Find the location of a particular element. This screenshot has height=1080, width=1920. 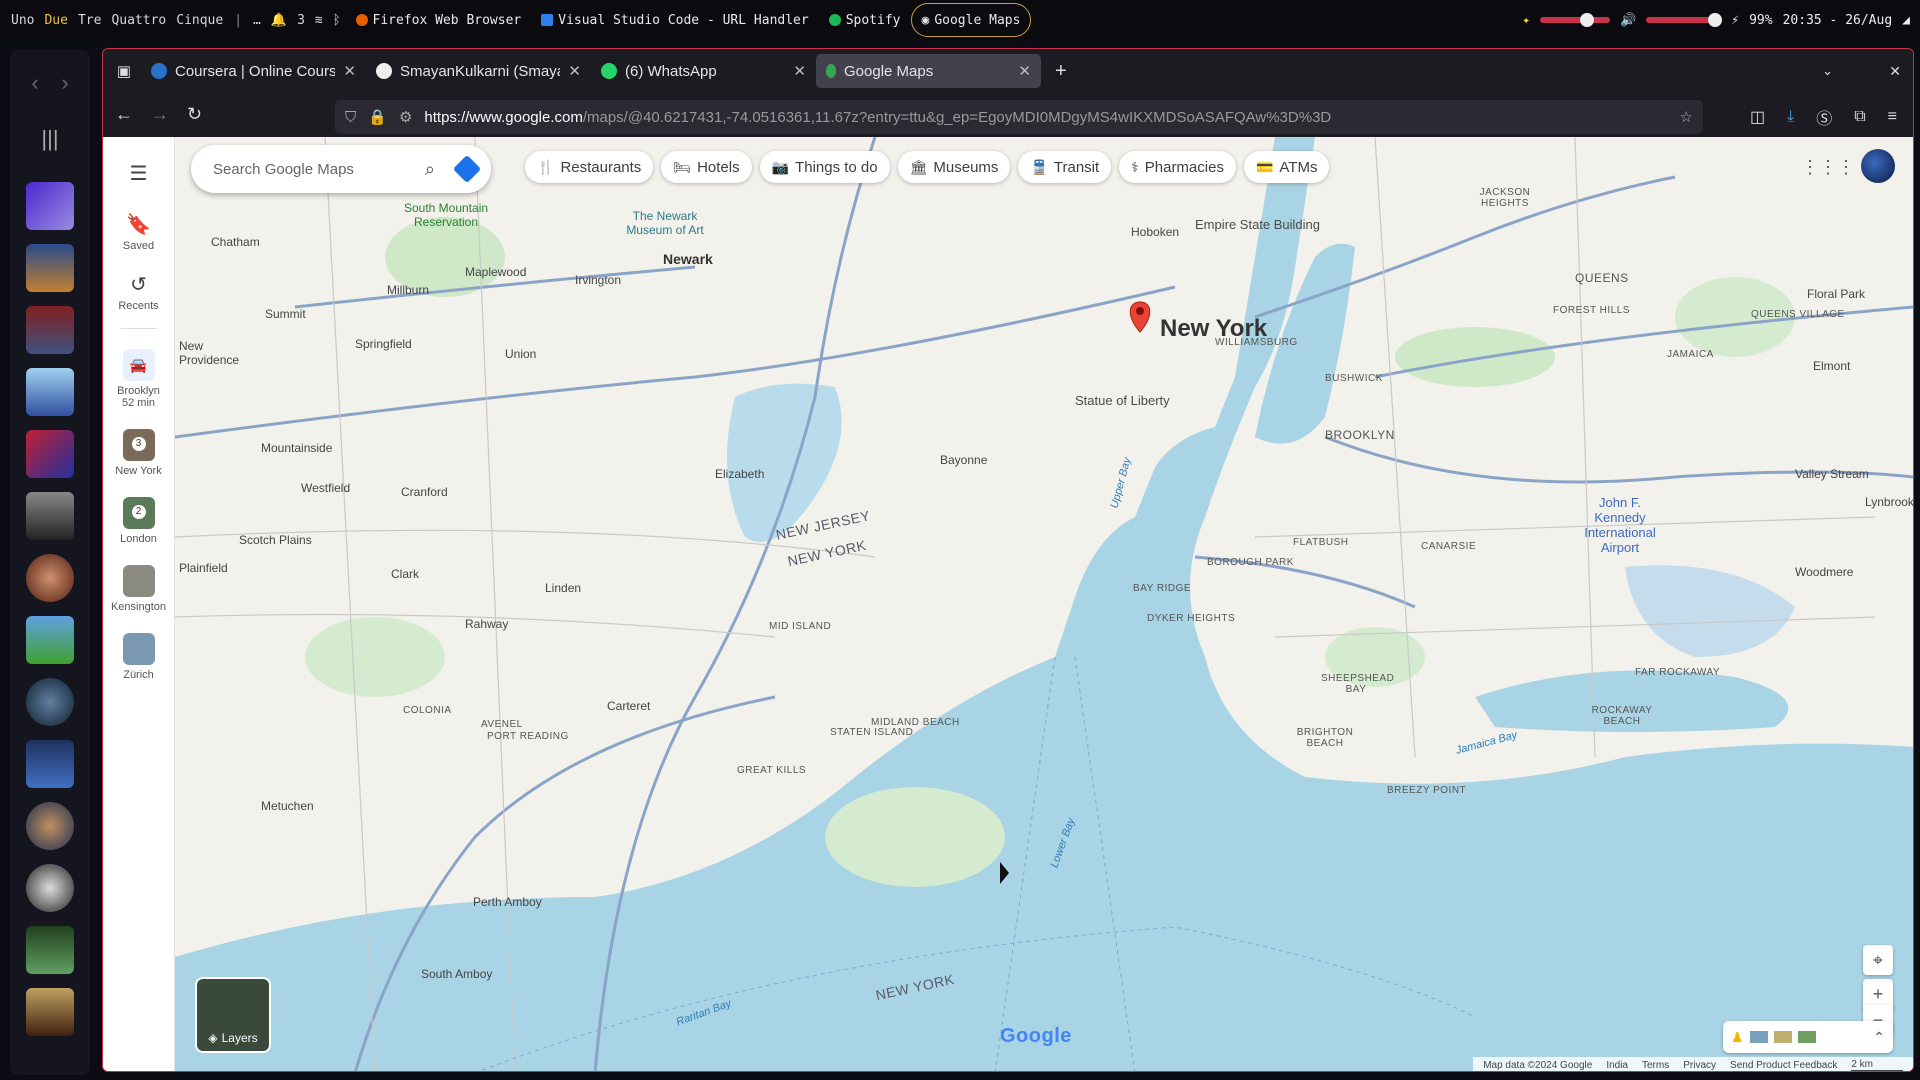

place-elizabeth: Elizabeth is located at coordinates (739, 474).